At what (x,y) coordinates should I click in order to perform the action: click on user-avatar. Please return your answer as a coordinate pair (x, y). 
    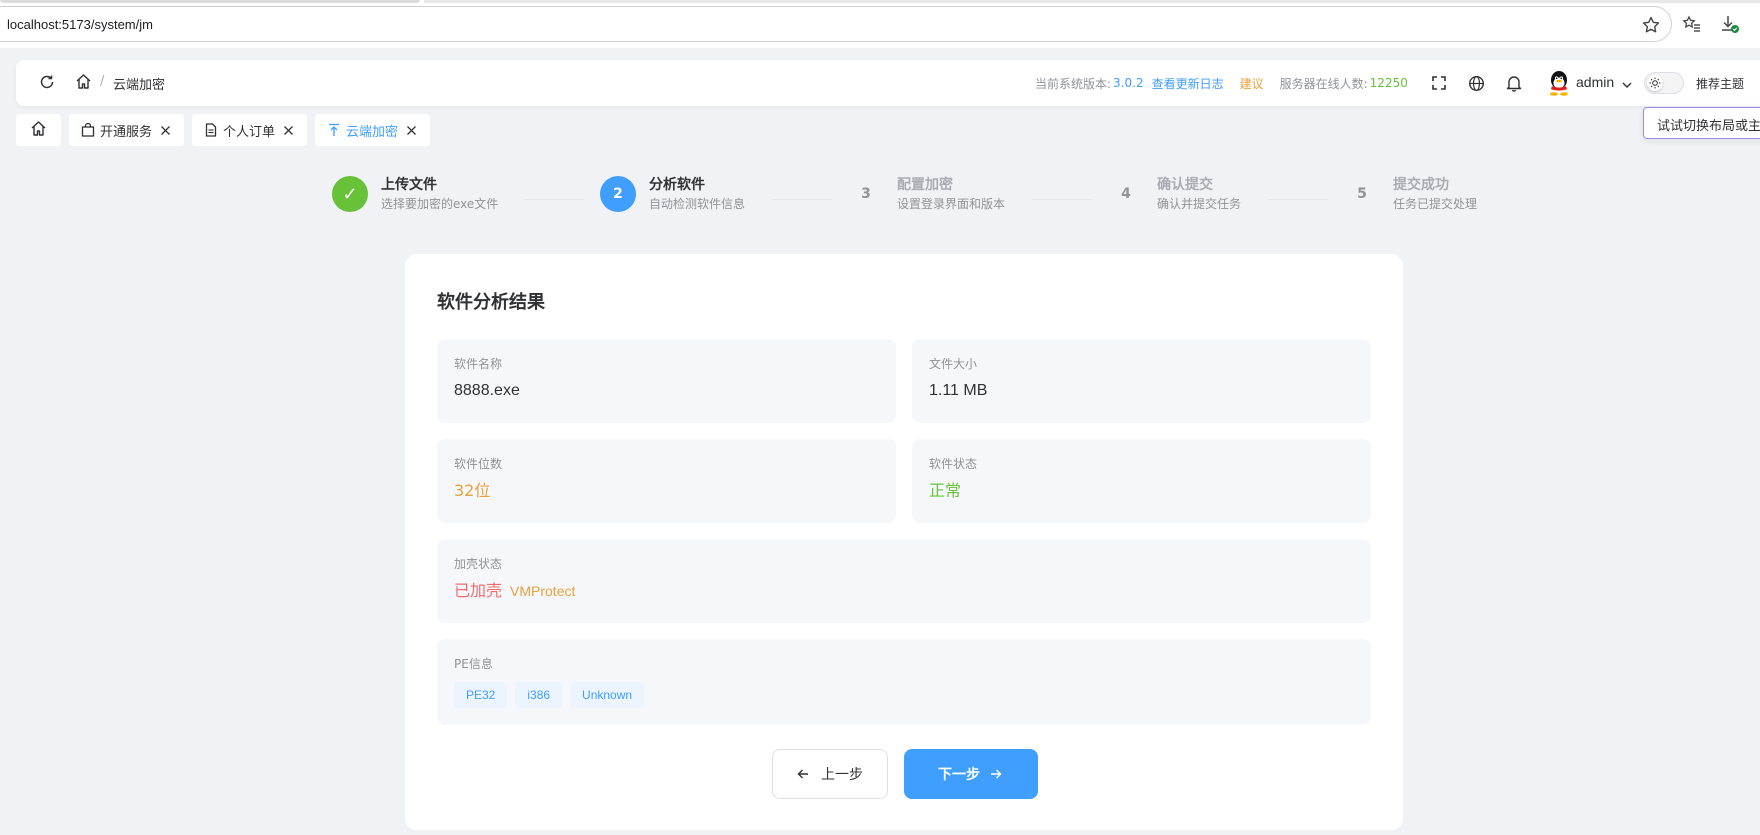
    Looking at the image, I should click on (1559, 83).